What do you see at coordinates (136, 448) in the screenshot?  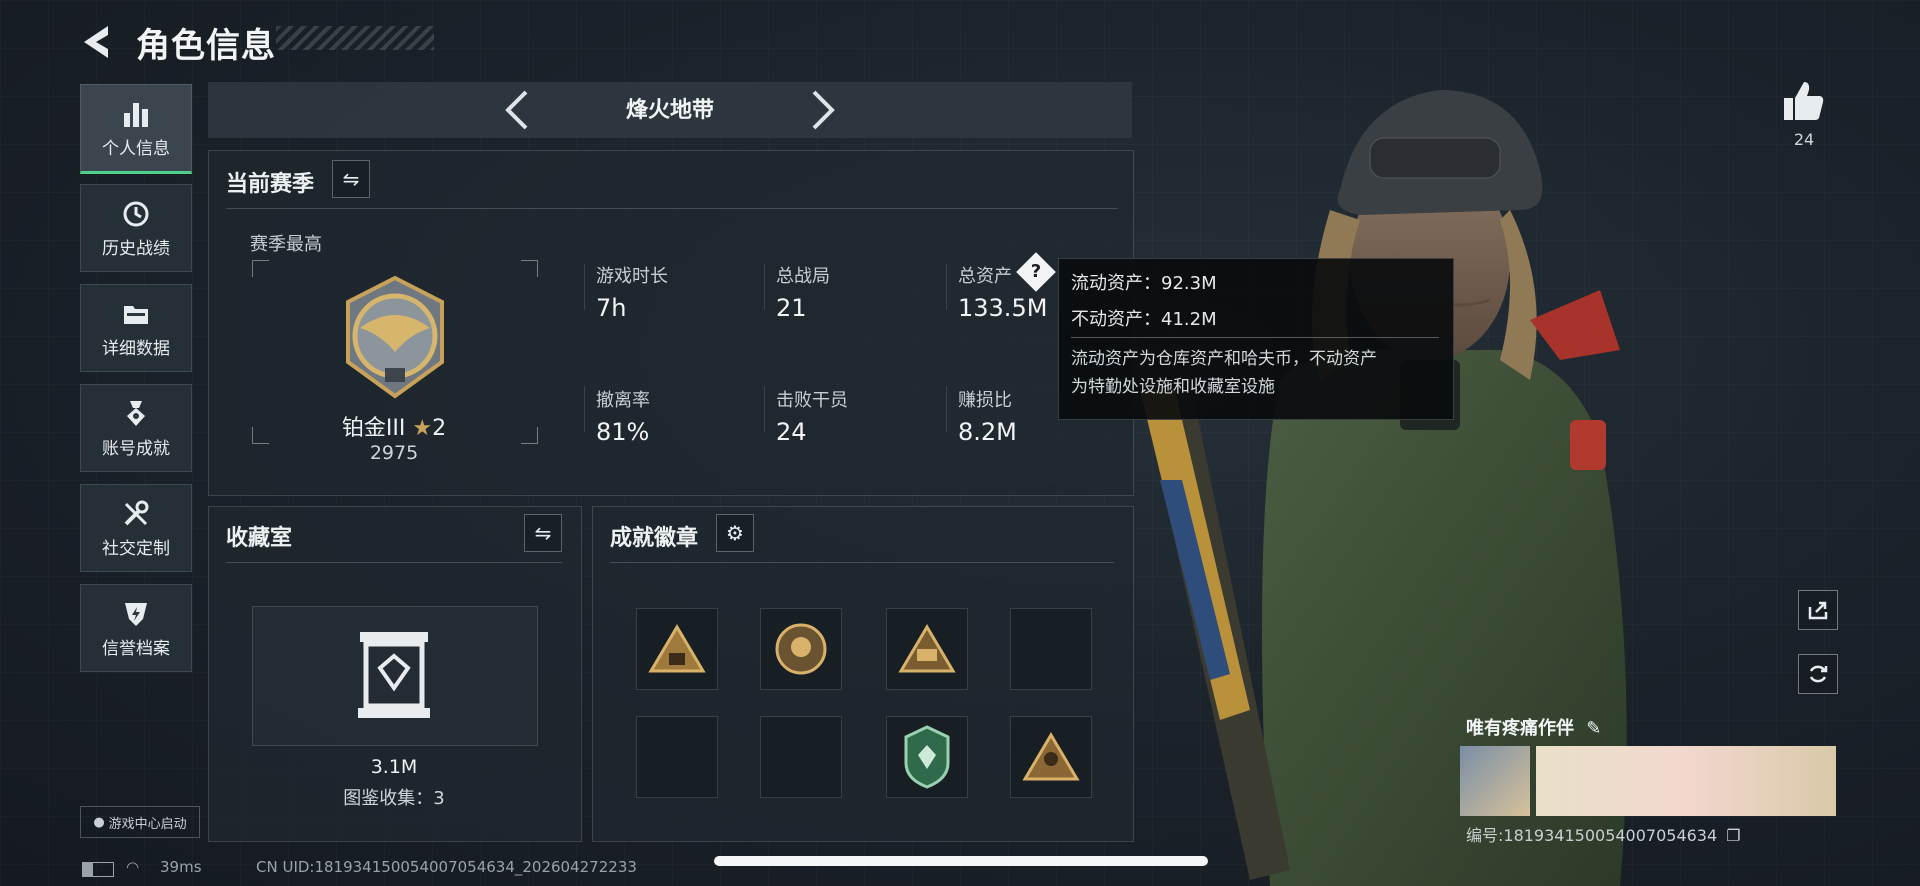 I see `sidebar-item-label: 账号成就` at bounding box center [136, 448].